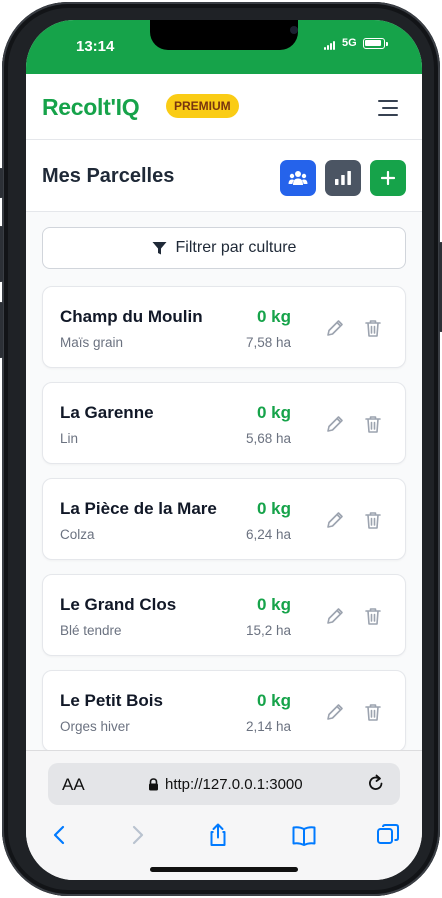  I want to click on parcel-area: 15,2 ha, so click(268, 630).